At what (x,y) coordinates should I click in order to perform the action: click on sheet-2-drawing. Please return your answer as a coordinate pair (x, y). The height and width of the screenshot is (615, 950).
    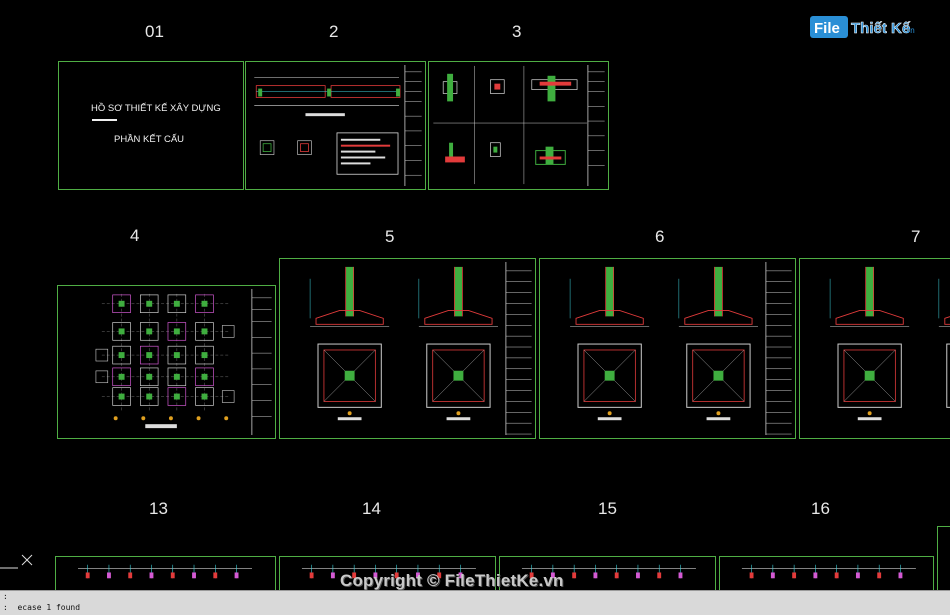
    Looking at the image, I should click on (338, 125).